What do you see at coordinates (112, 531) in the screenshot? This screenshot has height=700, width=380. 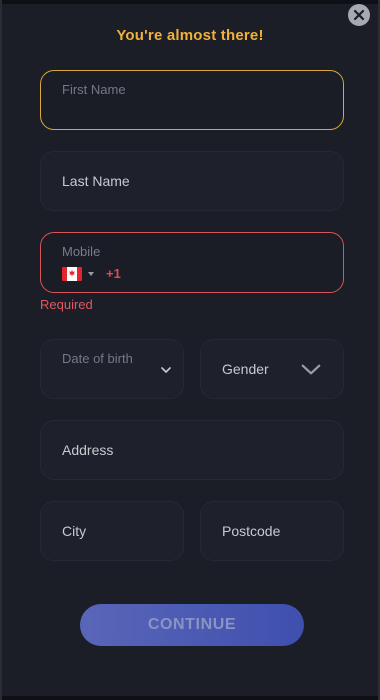 I see `city-field: City` at bounding box center [112, 531].